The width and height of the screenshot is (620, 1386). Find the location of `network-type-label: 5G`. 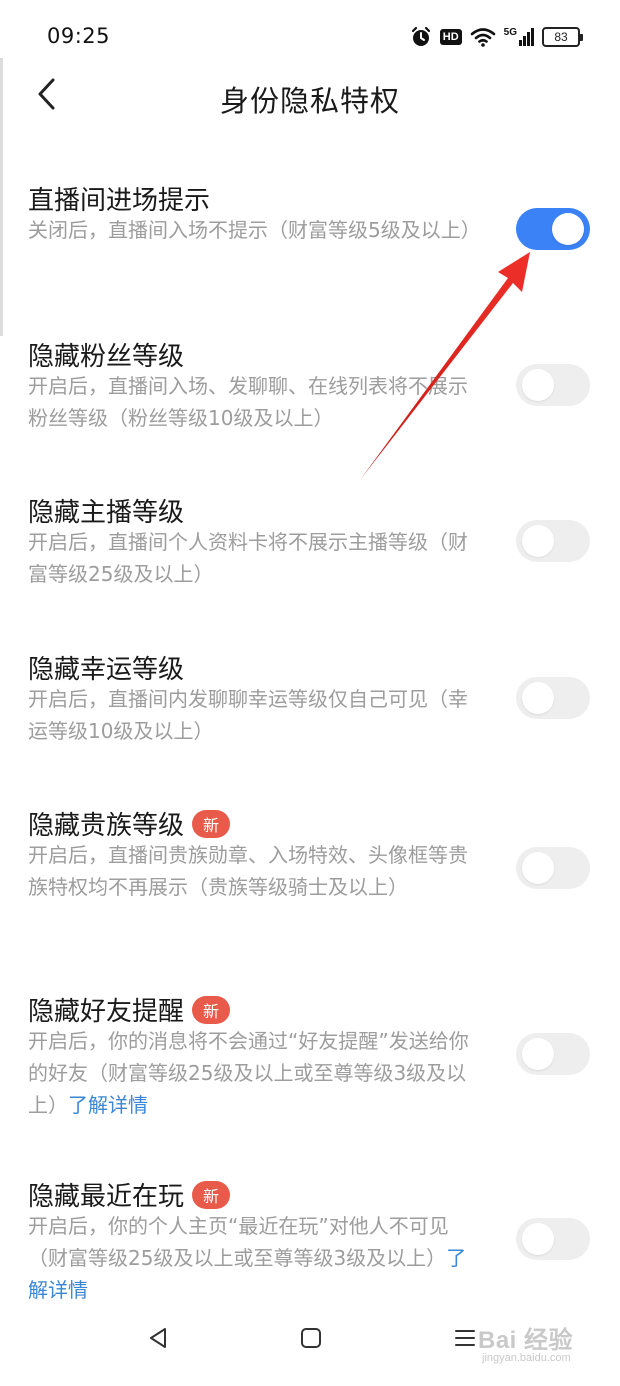

network-type-label: 5G is located at coordinates (510, 32).